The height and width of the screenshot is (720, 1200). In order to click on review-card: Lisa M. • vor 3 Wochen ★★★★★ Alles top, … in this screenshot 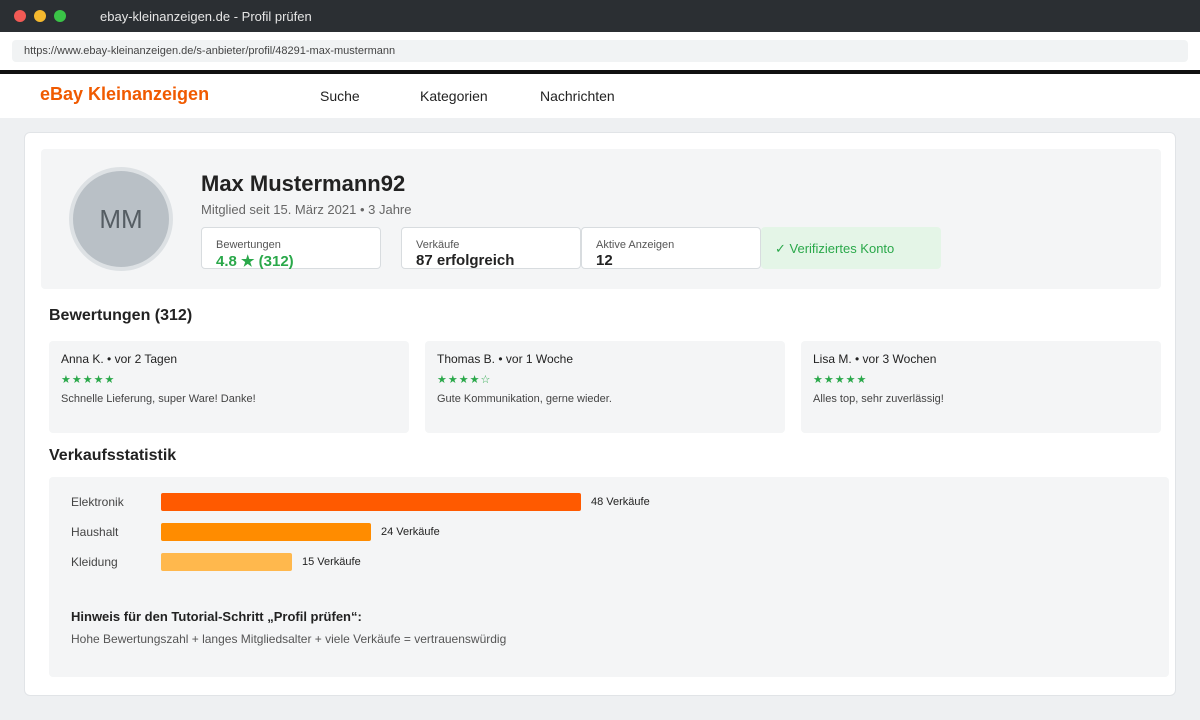, I will do `click(981, 387)`.